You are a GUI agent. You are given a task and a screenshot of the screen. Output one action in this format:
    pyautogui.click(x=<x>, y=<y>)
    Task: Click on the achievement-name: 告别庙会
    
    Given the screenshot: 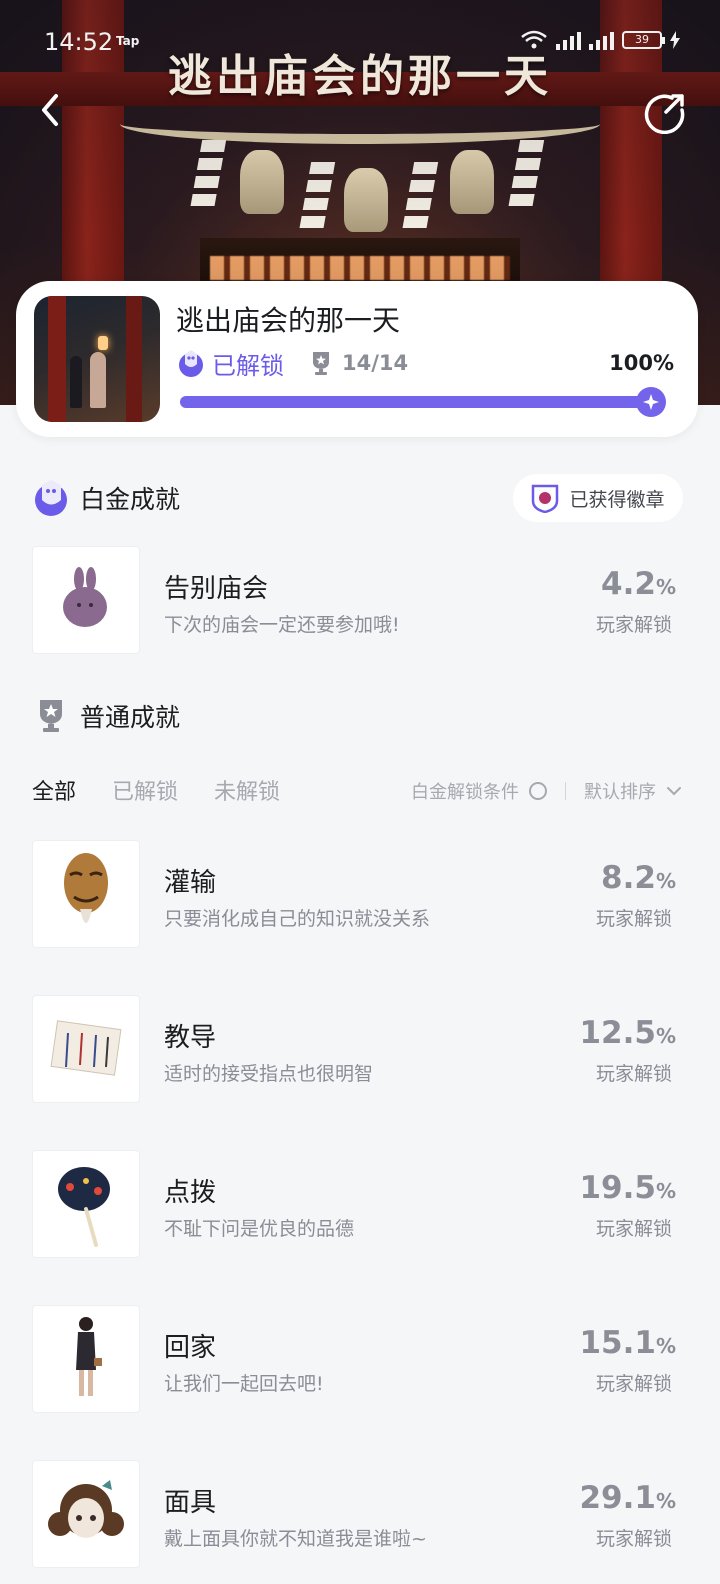 What is the action you would take?
    pyautogui.click(x=216, y=589)
    